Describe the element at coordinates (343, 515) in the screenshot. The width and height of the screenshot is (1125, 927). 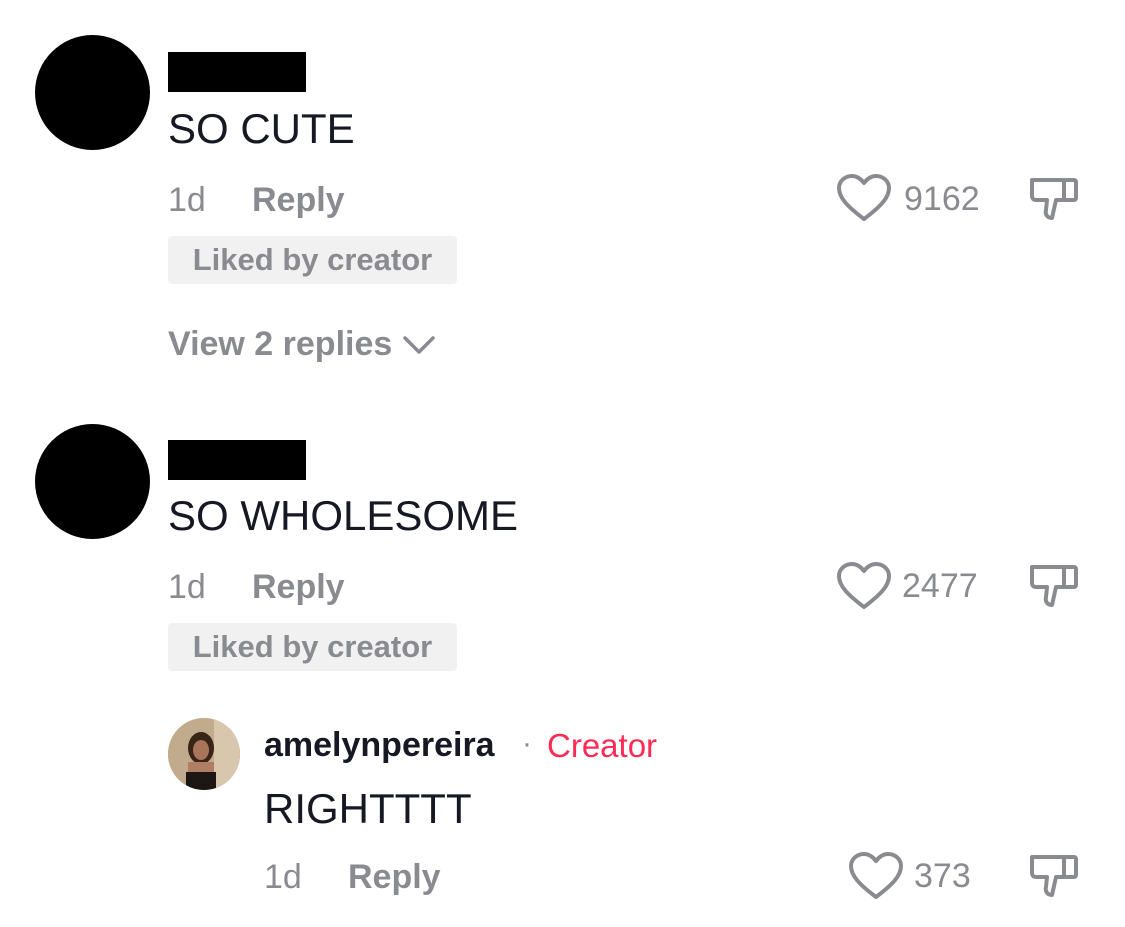
I see `comment-text: SO WHOLESOME` at that location.